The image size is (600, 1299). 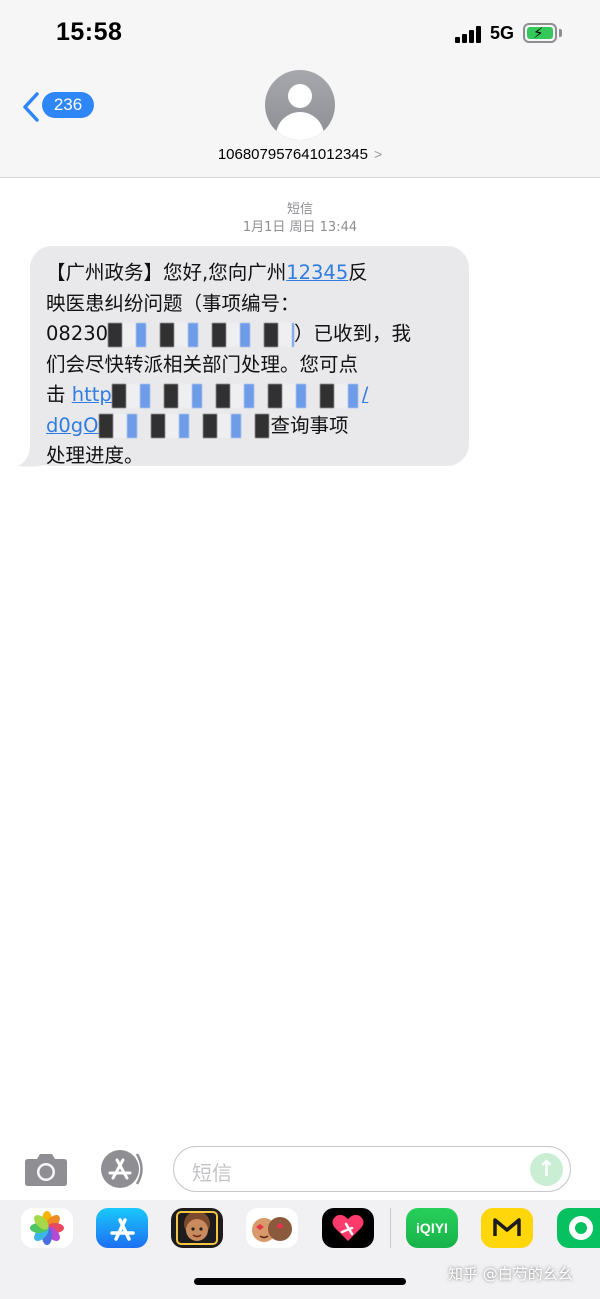 What do you see at coordinates (300, 1281) in the screenshot?
I see `home-indicator` at bounding box center [300, 1281].